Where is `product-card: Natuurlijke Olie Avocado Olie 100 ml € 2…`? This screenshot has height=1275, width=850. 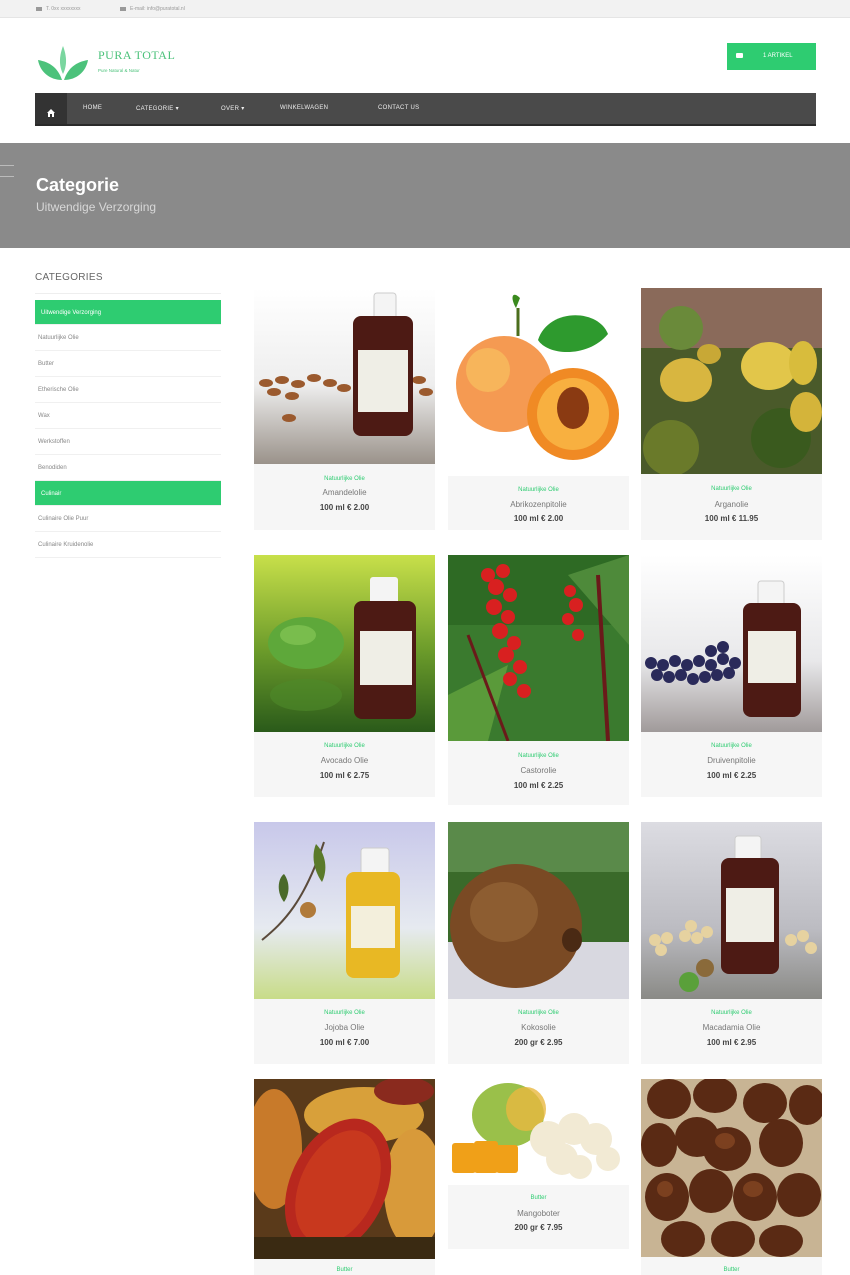 product-card: Natuurlijke Olie Avocado Olie 100 ml € 2… is located at coordinates (344, 676).